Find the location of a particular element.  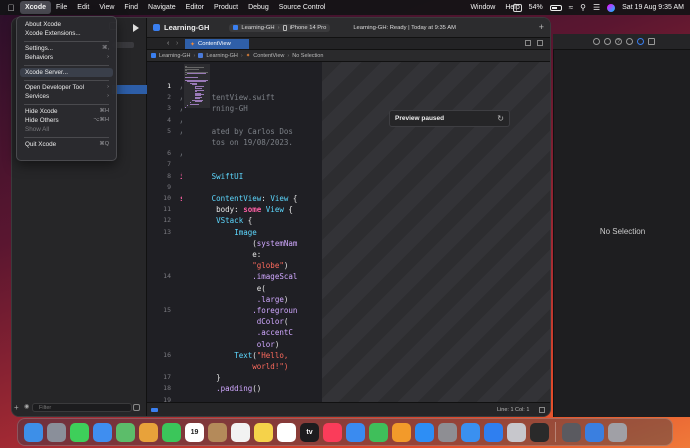

debug-area-toggle-icon is located at coordinates (154, 410).